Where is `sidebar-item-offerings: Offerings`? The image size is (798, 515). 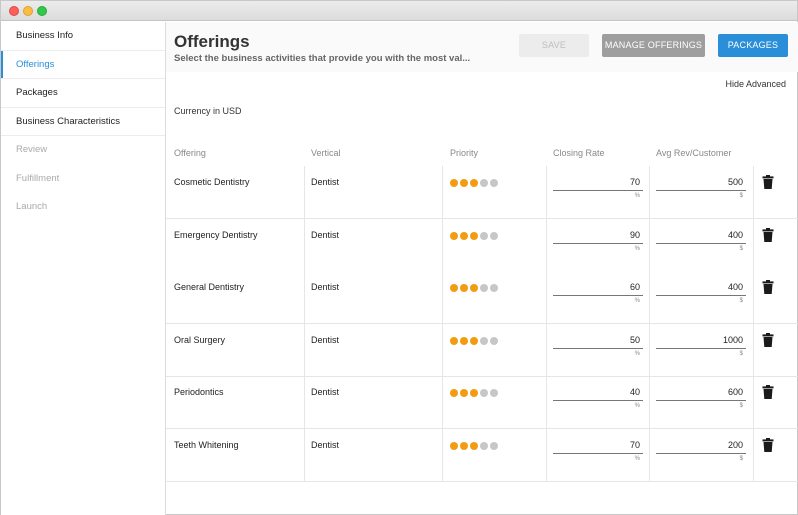 sidebar-item-offerings: Offerings is located at coordinates (83, 64).